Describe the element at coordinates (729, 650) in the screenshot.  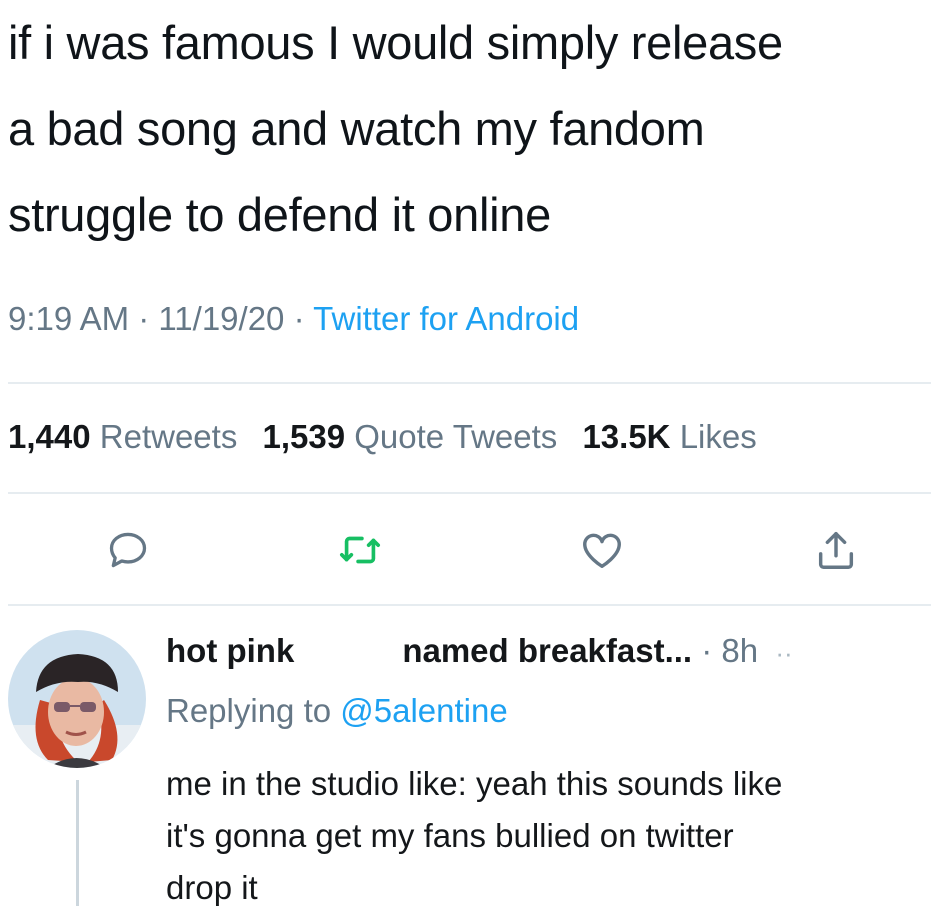
I see `reply-time: · 8h` at that location.